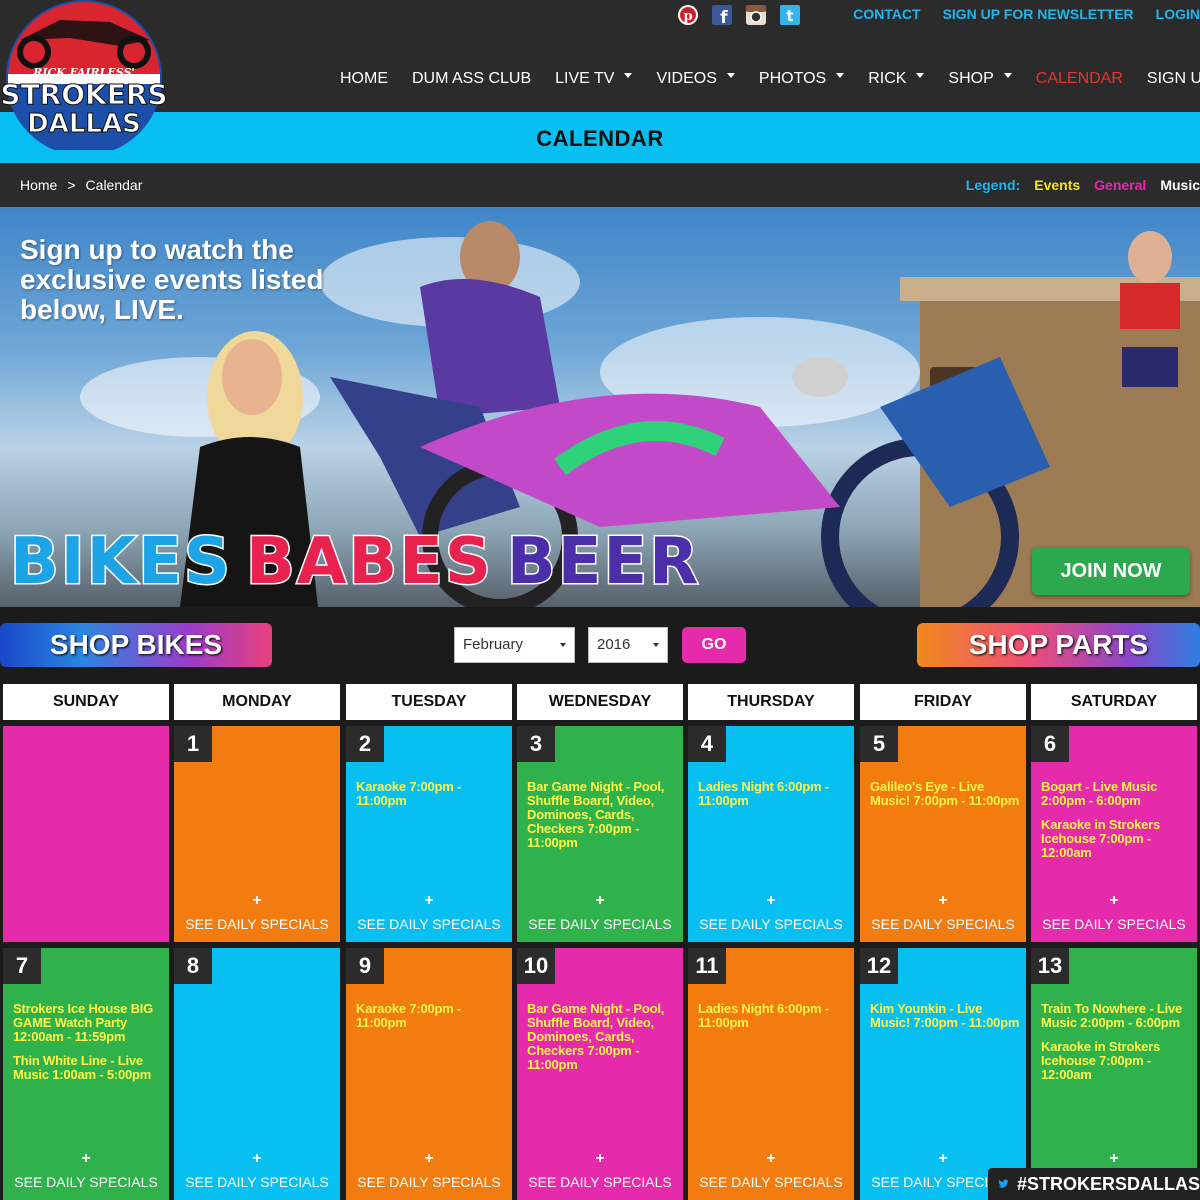  What do you see at coordinates (879, 966) in the screenshot?
I see `day-number: 12` at bounding box center [879, 966].